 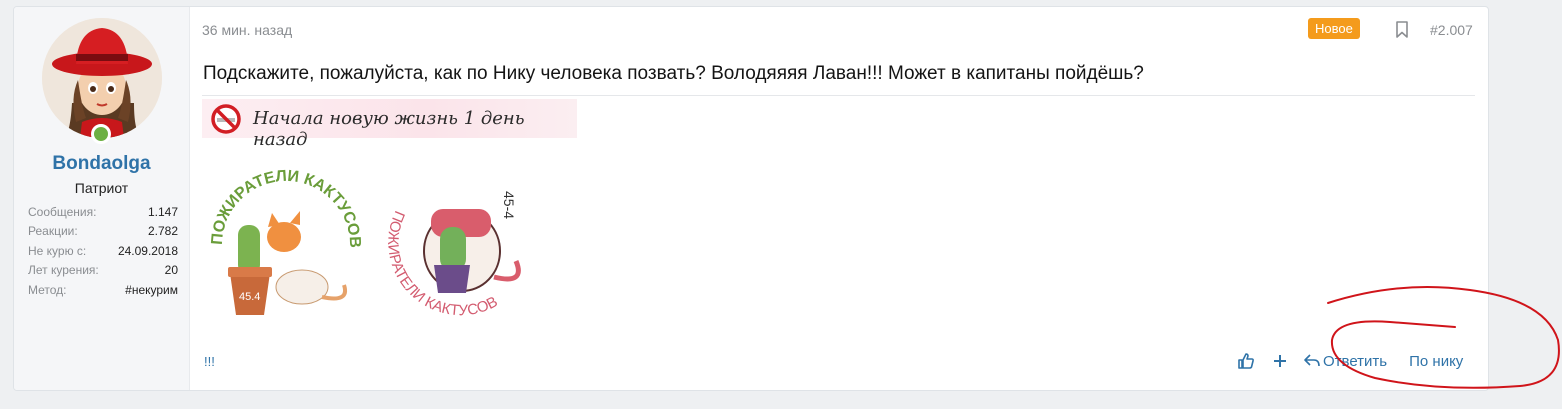 What do you see at coordinates (47, 289) in the screenshot?
I see `stat-label: Метод:` at bounding box center [47, 289].